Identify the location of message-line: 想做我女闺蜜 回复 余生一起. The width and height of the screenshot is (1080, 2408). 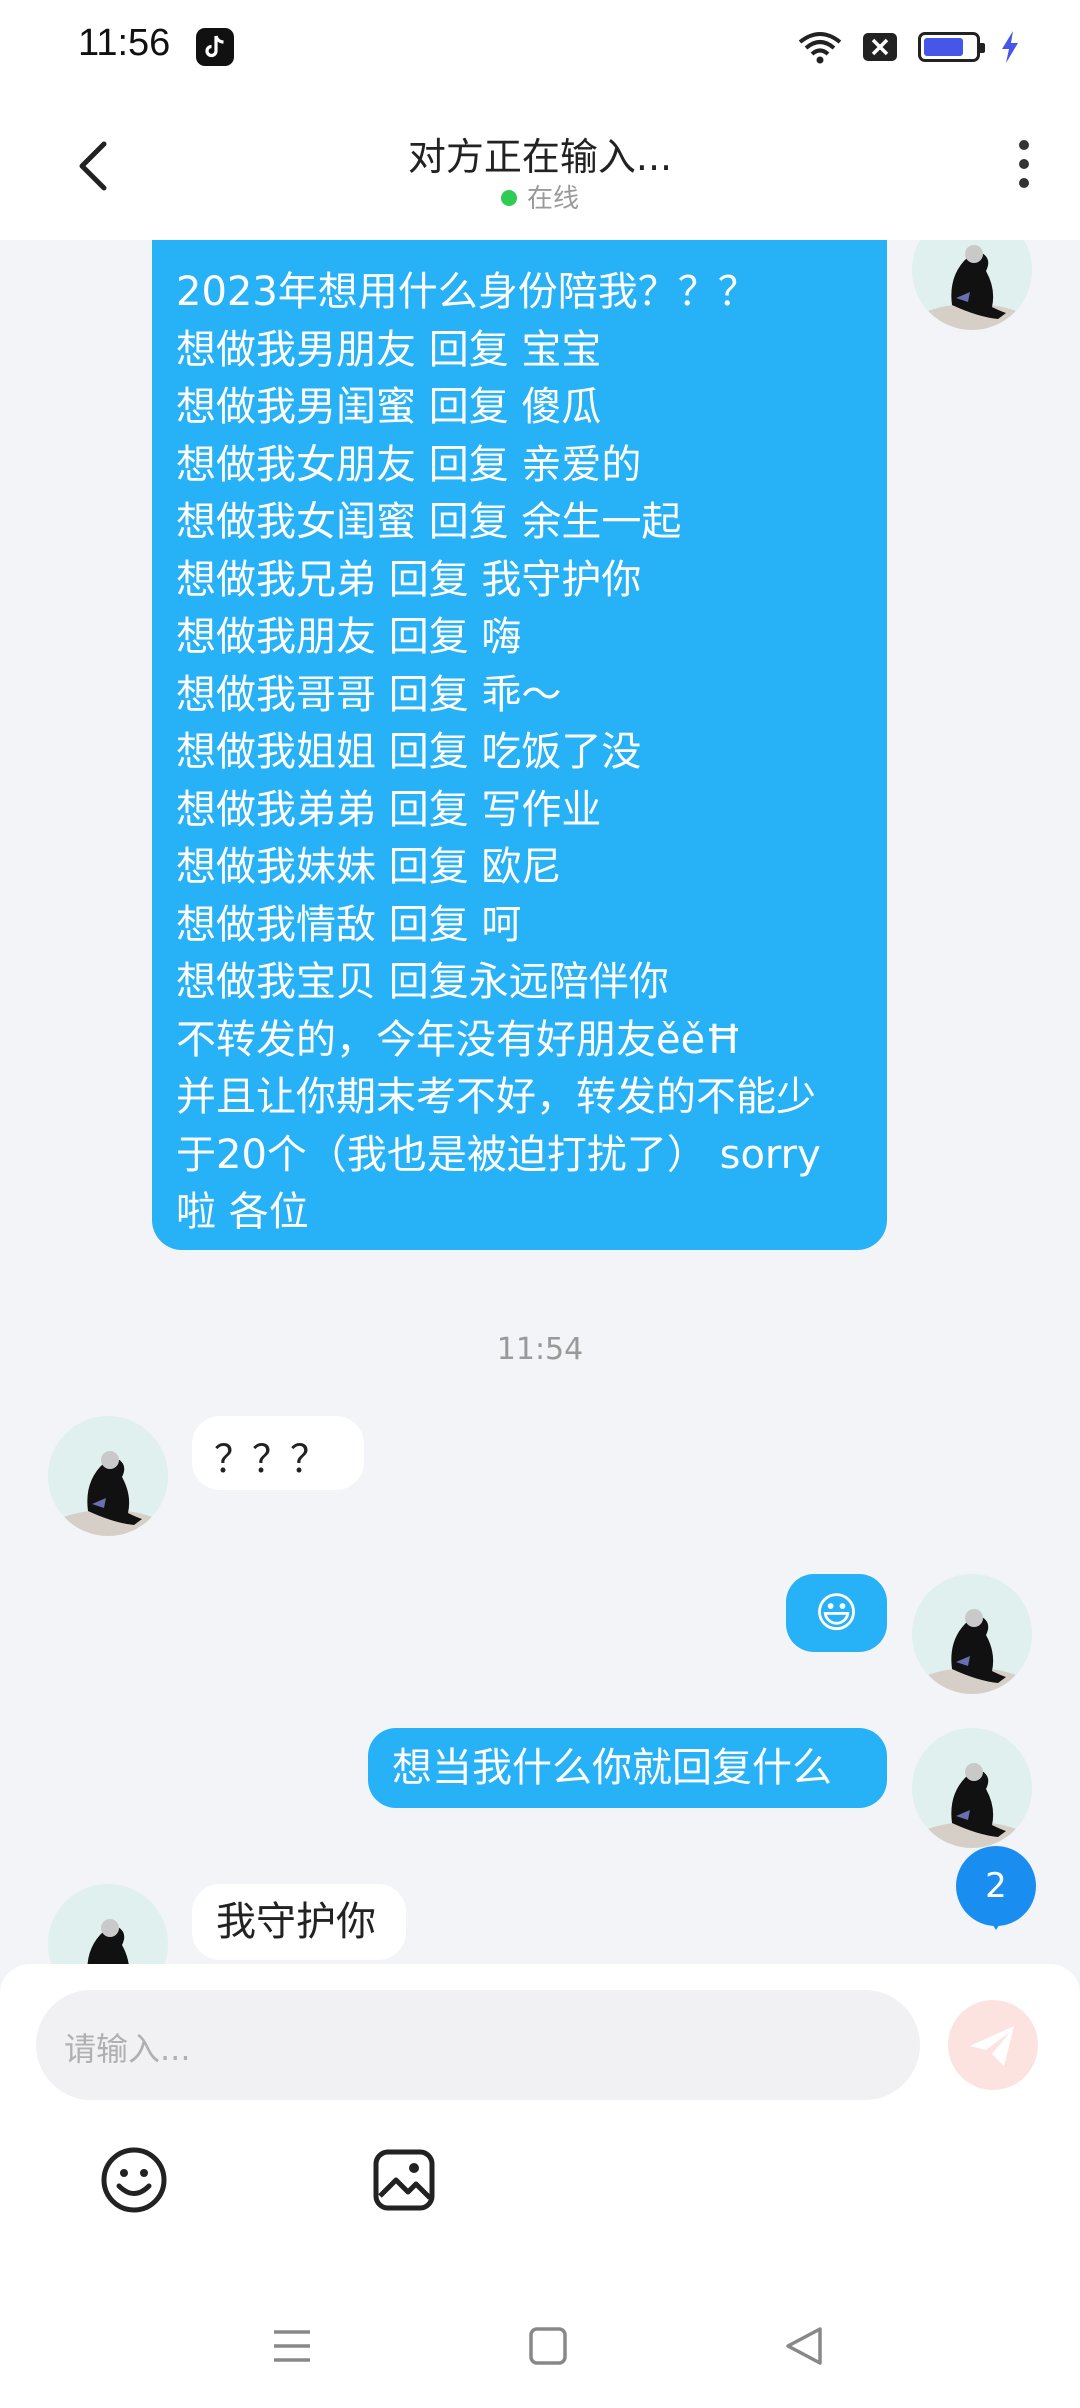
(429, 522).